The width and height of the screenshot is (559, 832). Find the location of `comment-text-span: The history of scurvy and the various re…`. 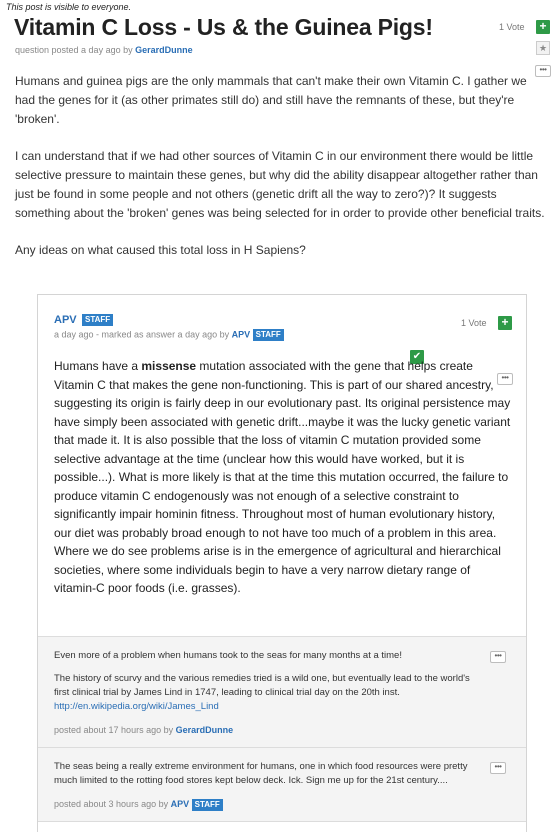

comment-text-span: The history of scurvy and the various re… is located at coordinates (262, 685).